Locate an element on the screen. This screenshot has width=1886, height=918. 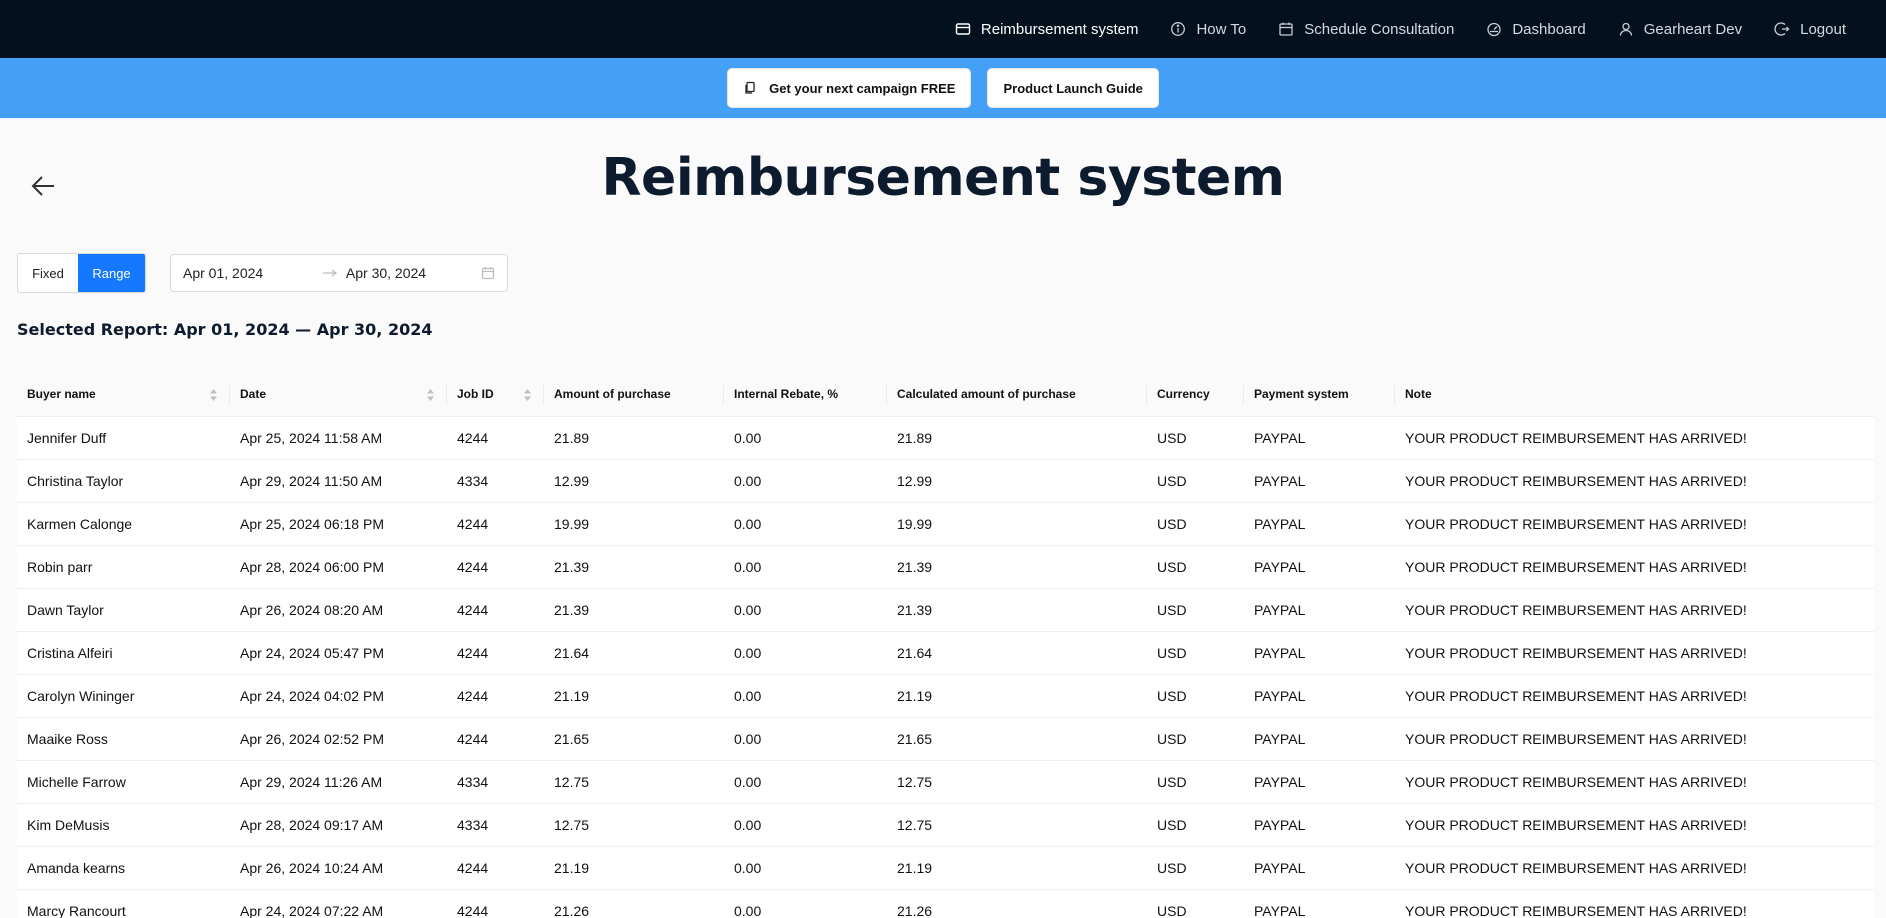
nav-item-label: Logout is located at coordinates (1823, 29).